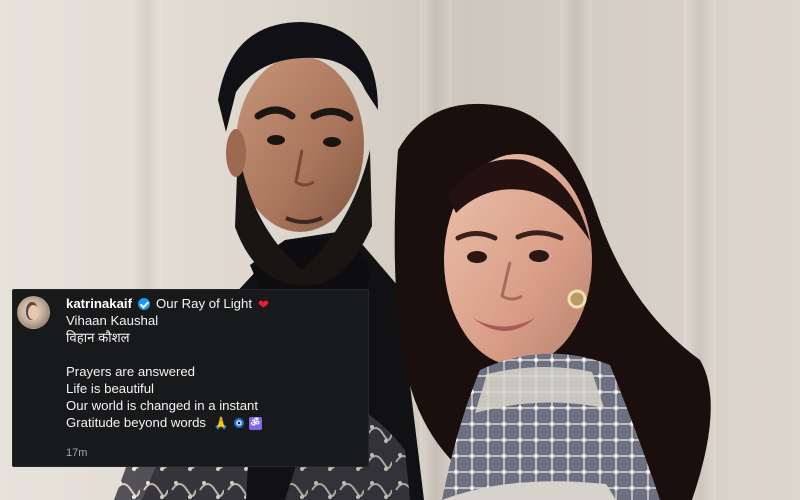 The image size is (800, 500). I want to click on baby-name-english: Vihaan Kaushal, so click(112, 320).